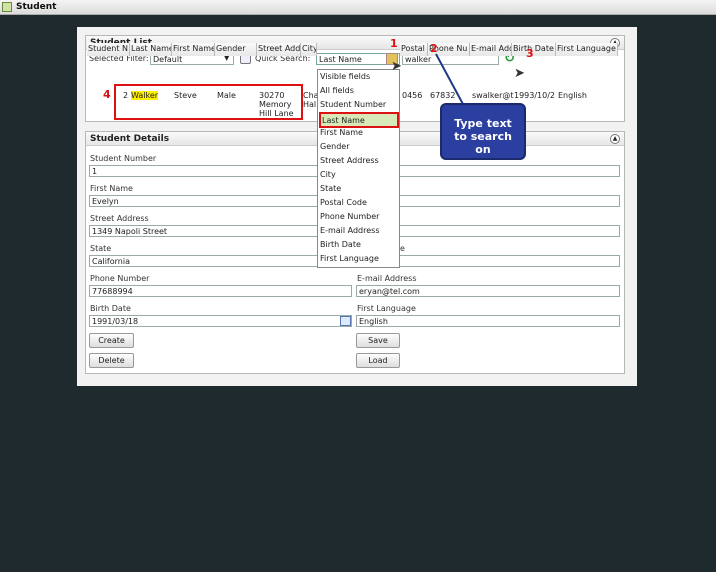  Describe the element at coordinates (276, 113) in the screenshot. I see `row-street-line3: Hill Lane` at that location.